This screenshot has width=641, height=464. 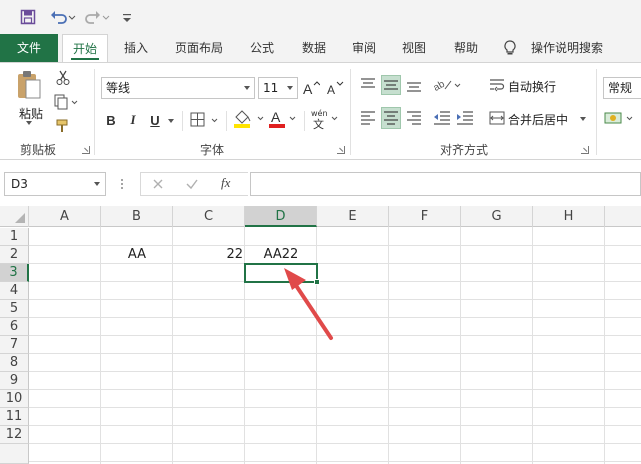 What do you see at coordinates (225, 183) in the screenshot?
I see `insert-function-button: fx` at bounding box center [225, 183].